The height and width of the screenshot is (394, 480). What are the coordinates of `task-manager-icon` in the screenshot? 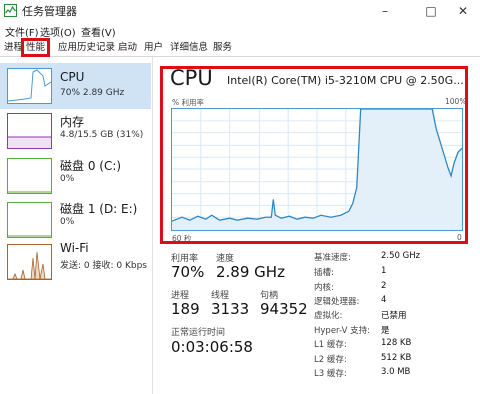 It's located at (10, 10).